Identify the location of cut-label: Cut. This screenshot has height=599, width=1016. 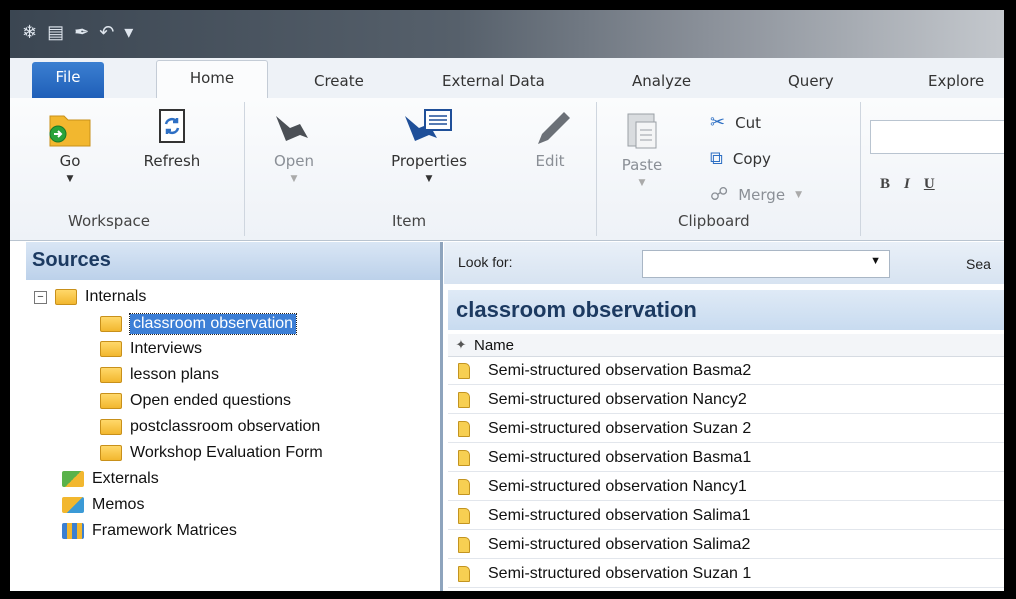
(748, 122).